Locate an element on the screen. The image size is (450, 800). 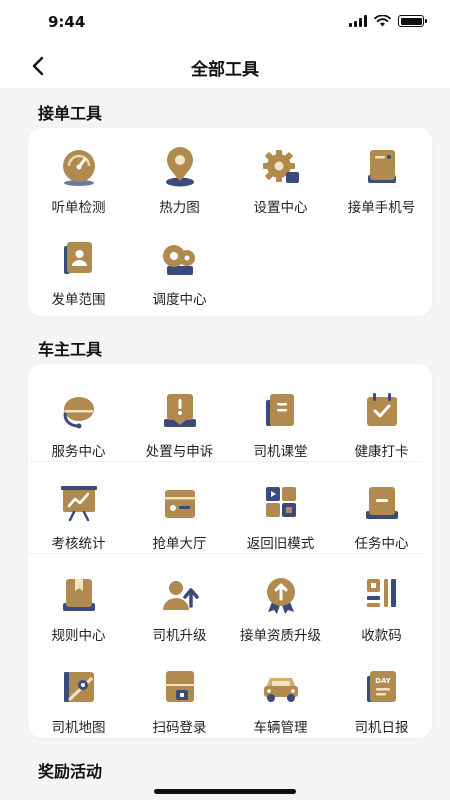
tool-label: 规则中心 is located at coordinates (78, 636).